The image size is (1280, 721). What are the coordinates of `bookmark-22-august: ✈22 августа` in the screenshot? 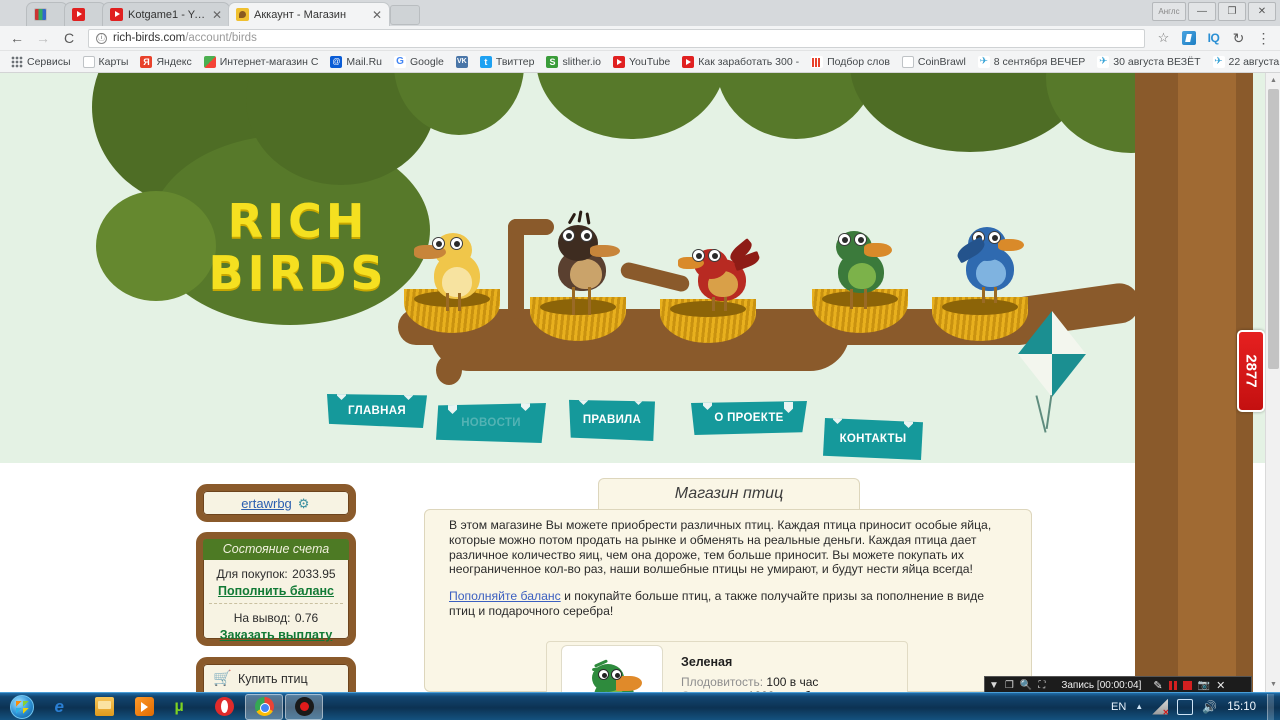 It's located at (1243, 62).